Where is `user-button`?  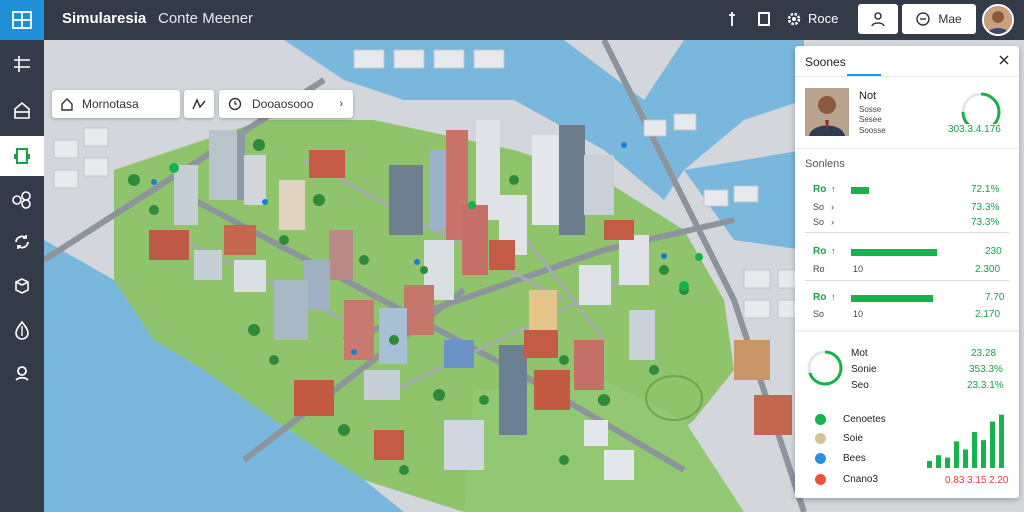 user-button is located at coordinates (878, 19).